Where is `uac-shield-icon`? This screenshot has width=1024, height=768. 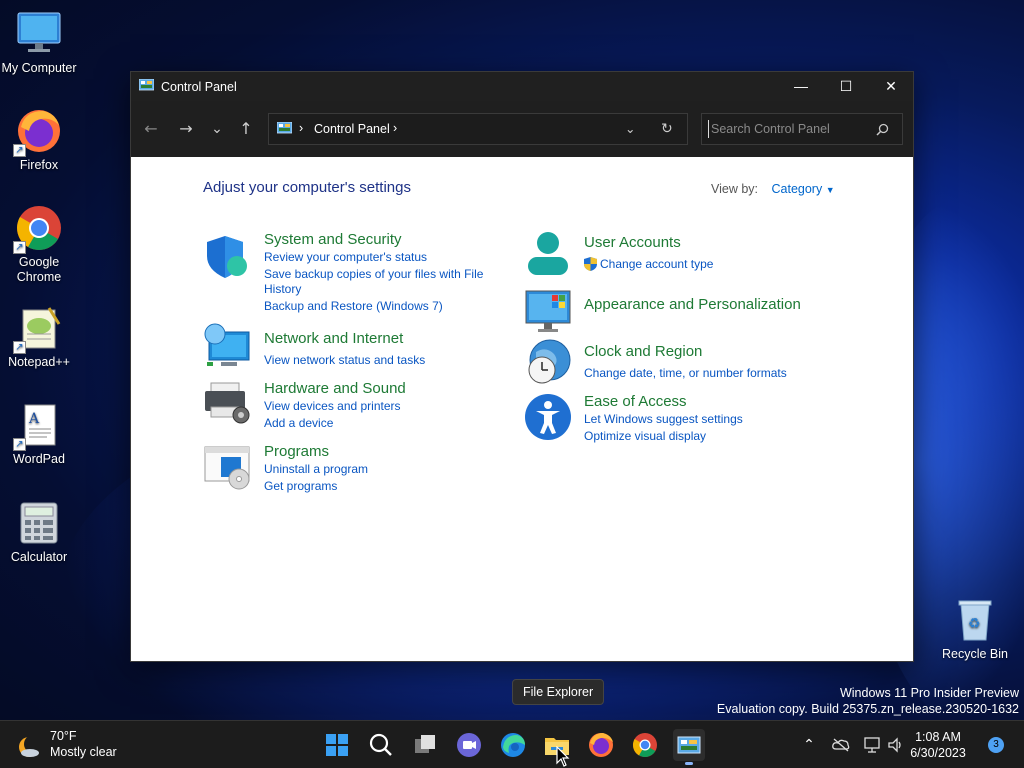
uac-shield-icon is located at coordinates (590, 264).